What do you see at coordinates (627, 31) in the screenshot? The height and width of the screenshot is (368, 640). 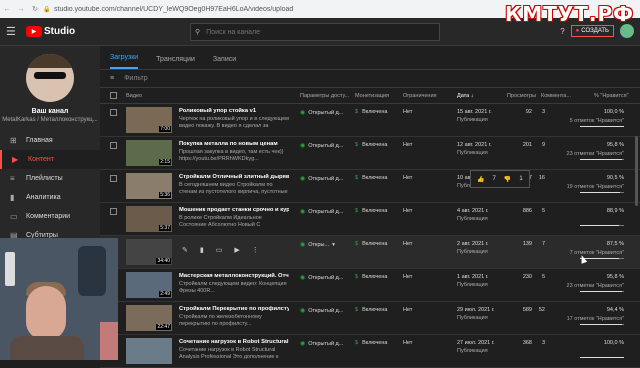 I see `account-avatar` at bounding box center [627, 31].